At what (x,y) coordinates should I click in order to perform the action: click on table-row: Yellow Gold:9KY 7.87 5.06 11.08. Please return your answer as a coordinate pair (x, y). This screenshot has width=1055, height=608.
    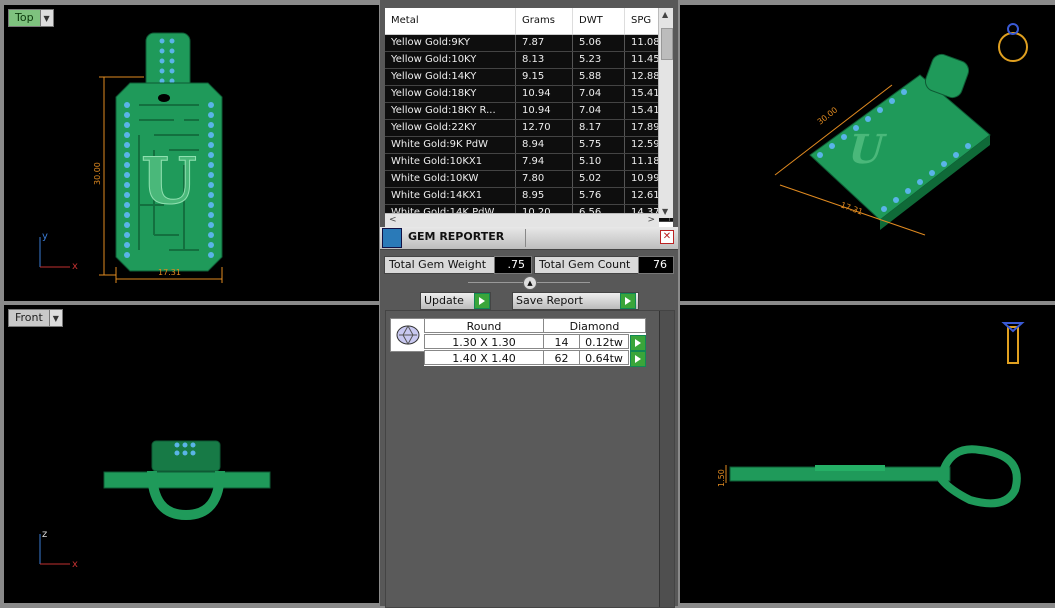
    Looking at the image, I should click on (529, 43).